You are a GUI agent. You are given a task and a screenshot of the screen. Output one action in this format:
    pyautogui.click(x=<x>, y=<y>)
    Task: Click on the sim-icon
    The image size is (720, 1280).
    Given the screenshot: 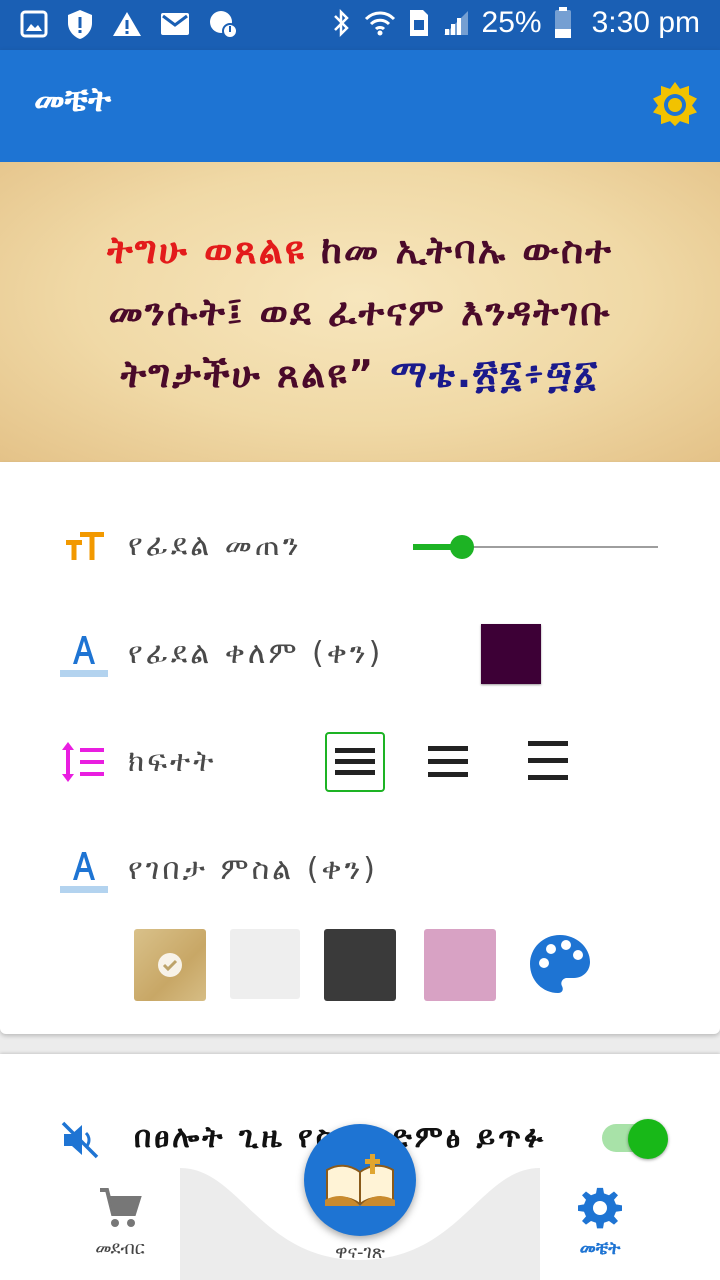 What is the action you would take?
    pyautogui.click(x=418, y=23)
    